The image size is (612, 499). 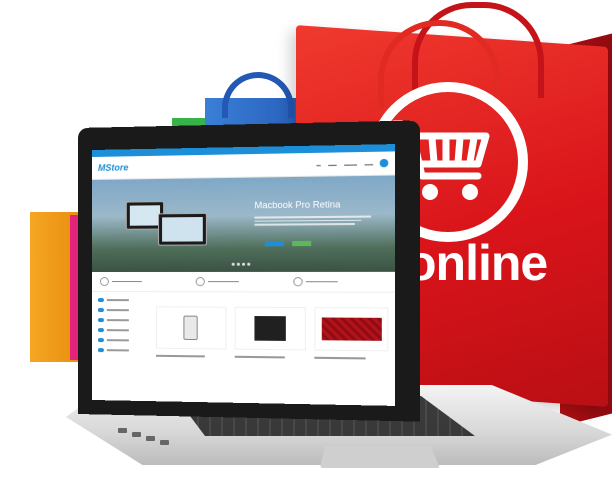 I want to click on hero-primary-button, so click(x=274, y=244).